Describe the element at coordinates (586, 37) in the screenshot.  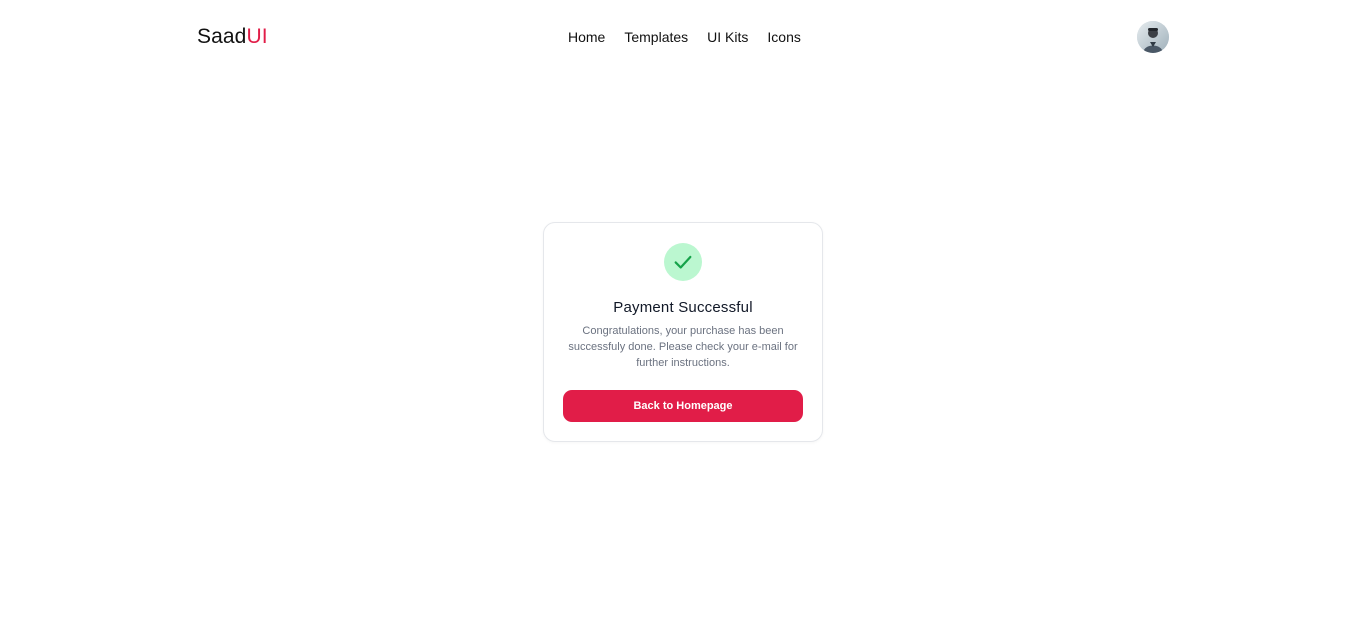
I see `nav-link-home: Home` at that location.